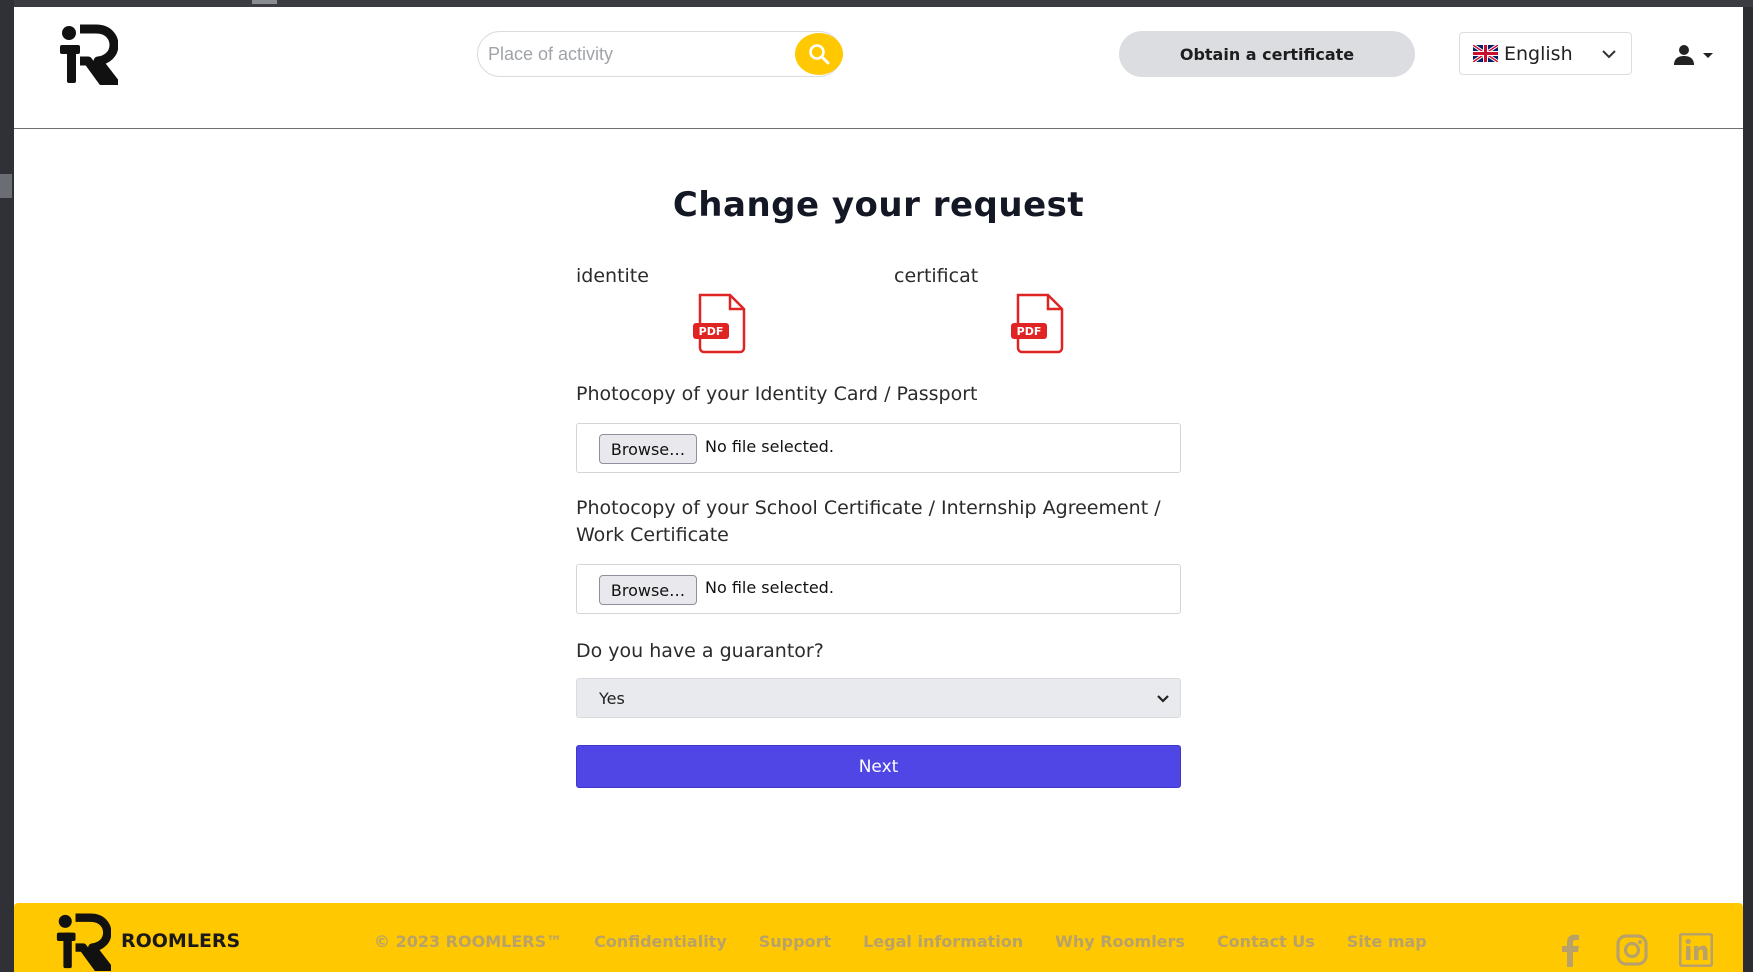 The height and width of the screenshot is (972, 1753). What do you see at coordinates (878, 68) in the screenshot?
I see `site-header: Obtain a certificate English` at bounding box center [878, 68].